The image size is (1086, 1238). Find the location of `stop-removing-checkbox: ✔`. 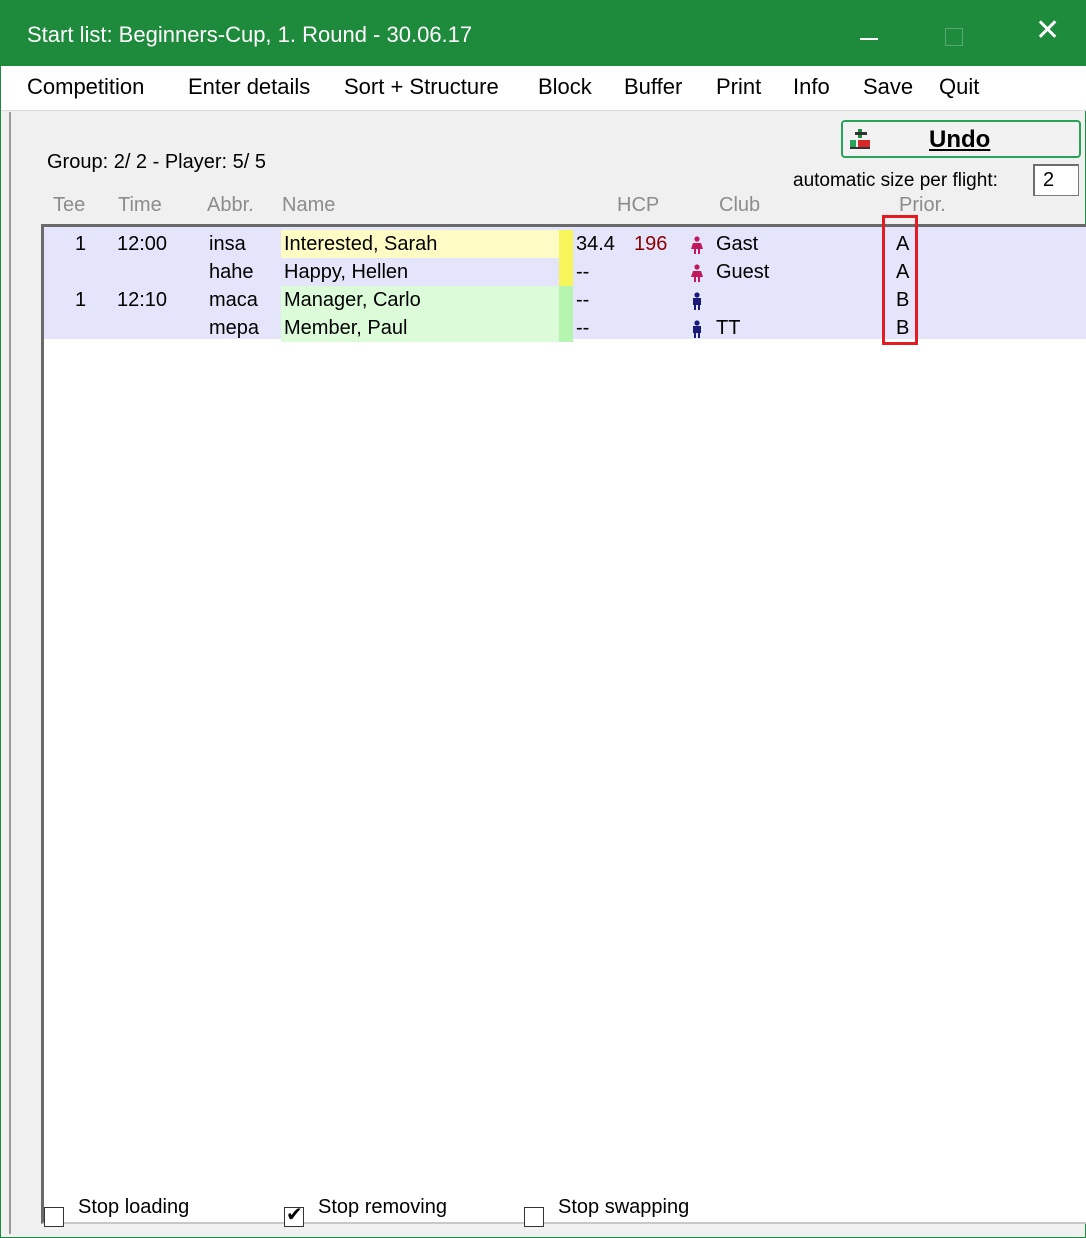

stop-removing-checkbox: ✔ is located at coordinates (294, 1215).